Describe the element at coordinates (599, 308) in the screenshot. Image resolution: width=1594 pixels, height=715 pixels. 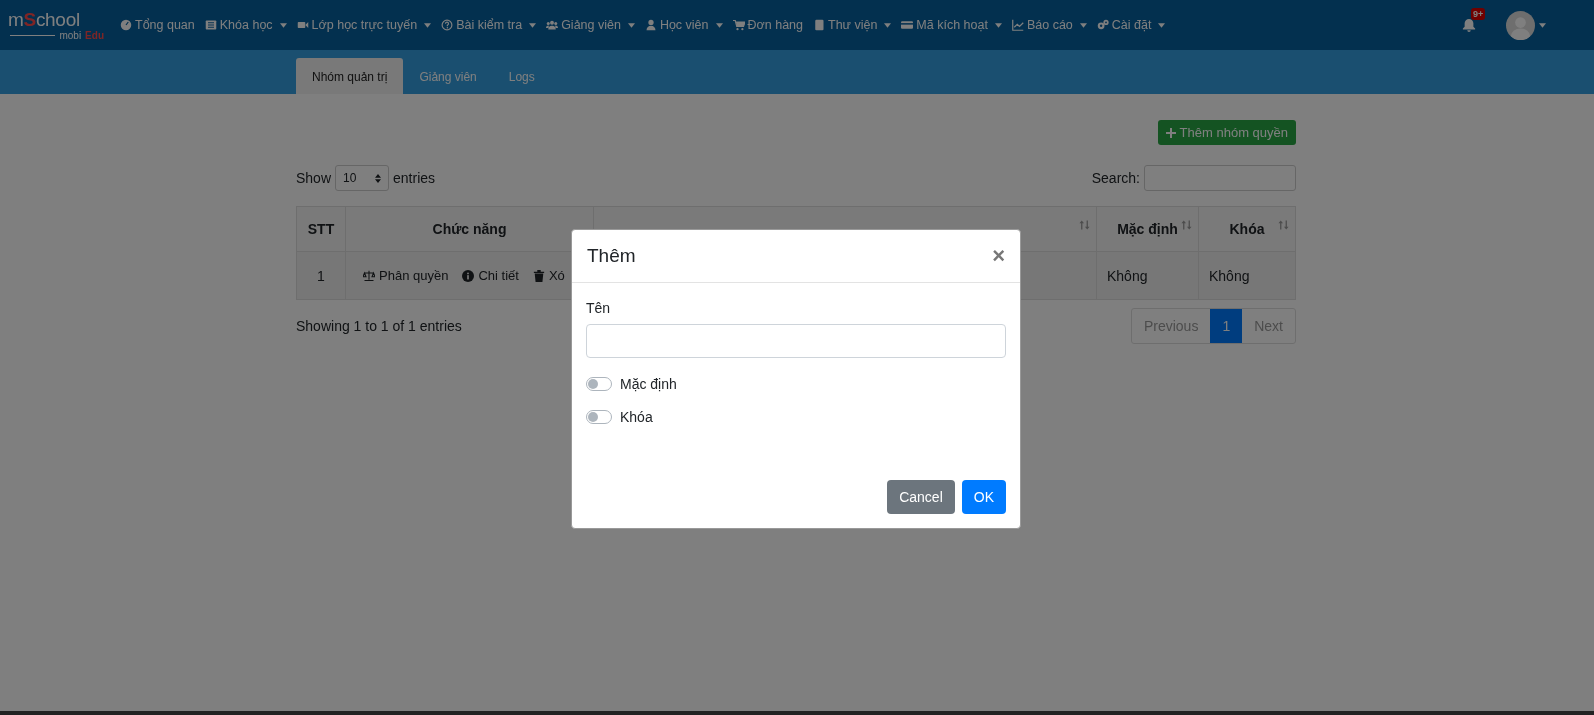
I see `field-label: Tên` at that location.